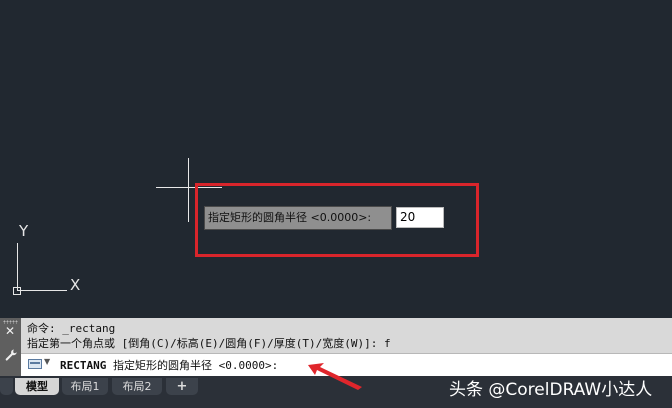  Describe the element at coordinates (85, 386) in the screenshot. I see `tab-layout1: 布局1` at that location.